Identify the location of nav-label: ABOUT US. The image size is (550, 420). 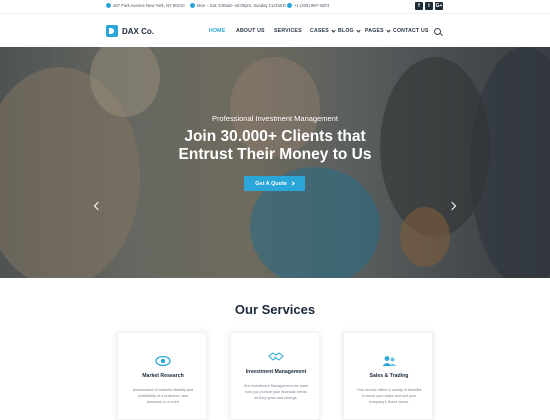
(250, 31).